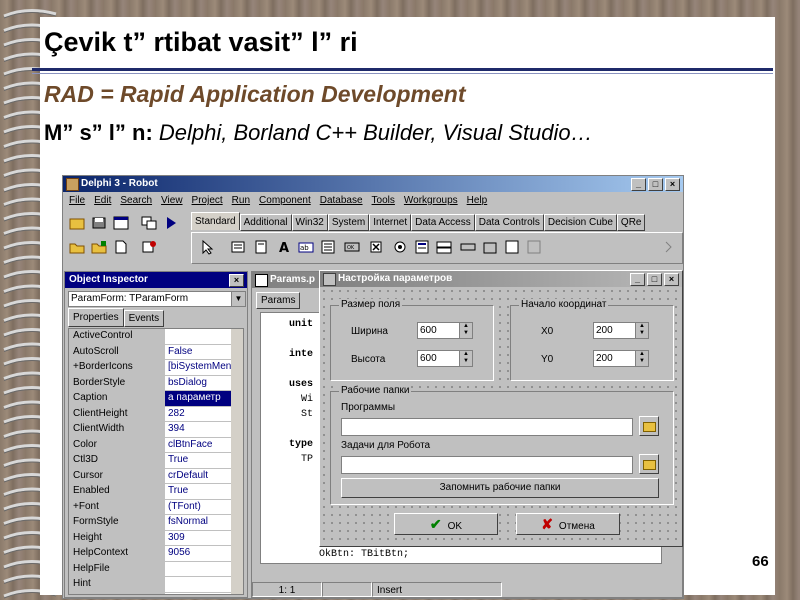 This screenshot has width=800, height=600. I want to click on property-row: Color clBtnFace, so click(156, 445).